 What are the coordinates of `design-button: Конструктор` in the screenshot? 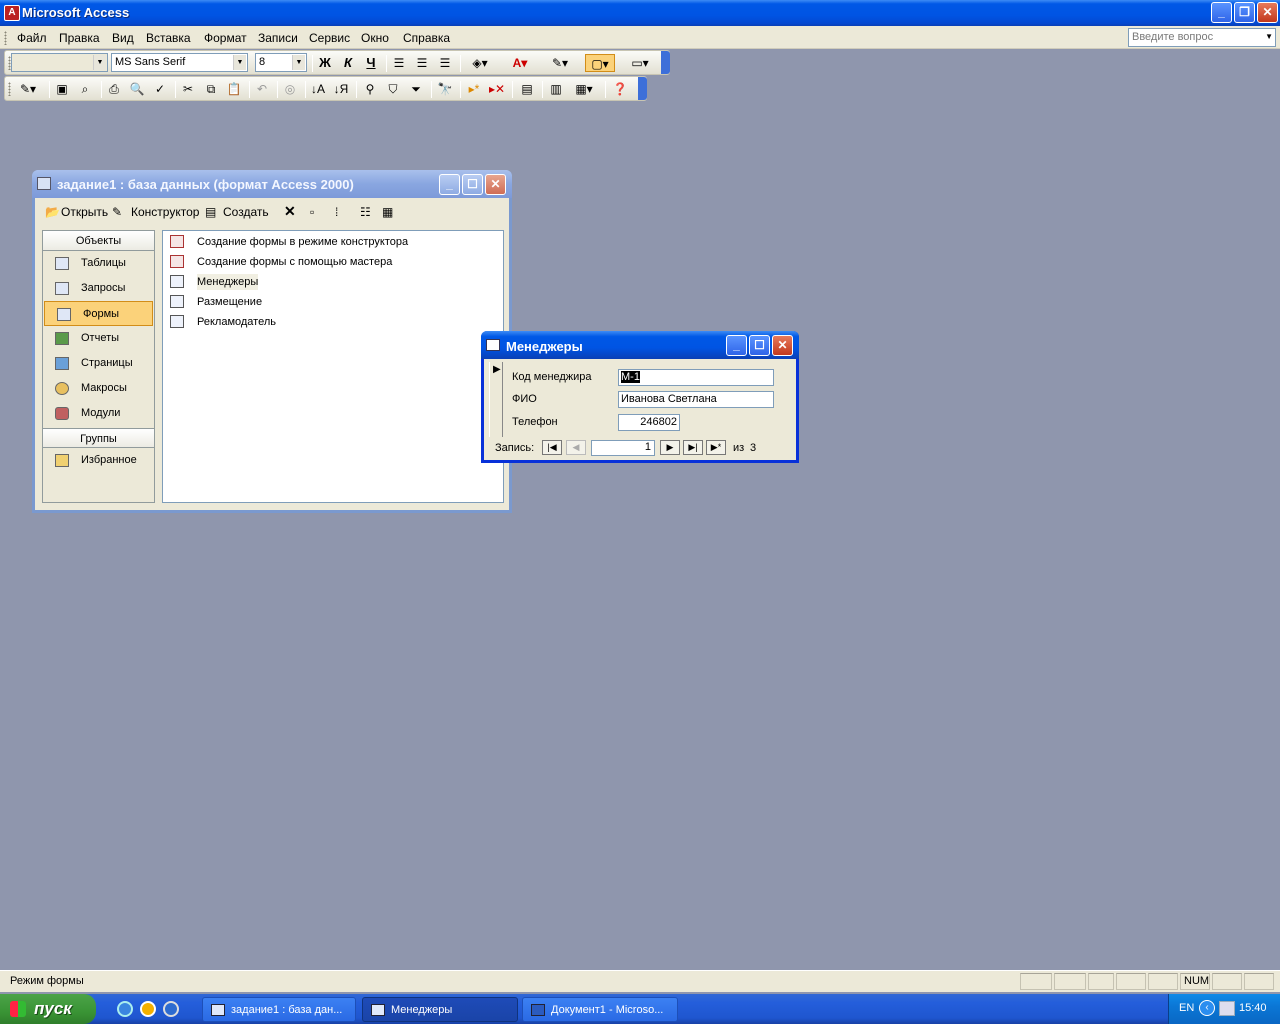 It's located at (165, 212).